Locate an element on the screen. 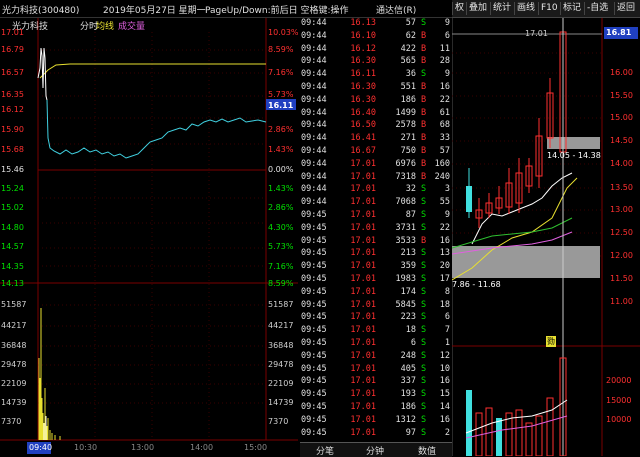 The image size is (640, 457). tape-count: 160 is located at coordinates (442, 163).